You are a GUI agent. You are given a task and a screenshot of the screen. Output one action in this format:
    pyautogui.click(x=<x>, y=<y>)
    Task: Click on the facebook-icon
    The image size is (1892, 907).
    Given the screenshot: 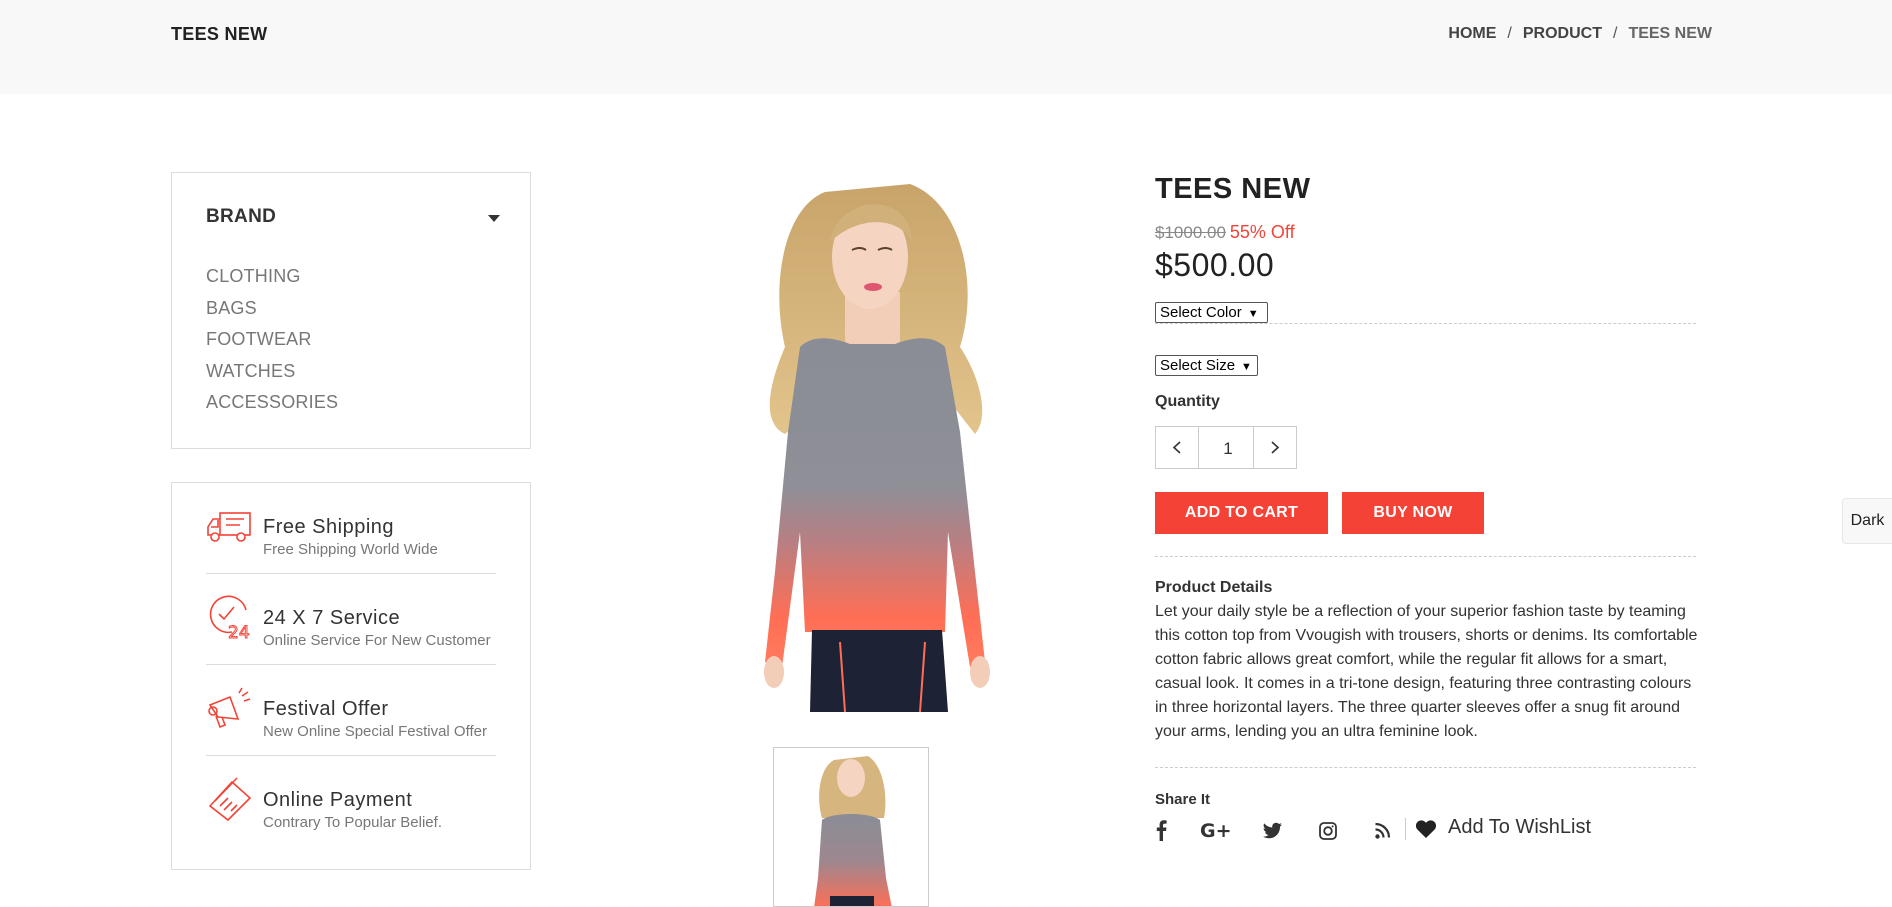 What is the action you would take?
    pyautogui.click(x=1162, y=830)
    